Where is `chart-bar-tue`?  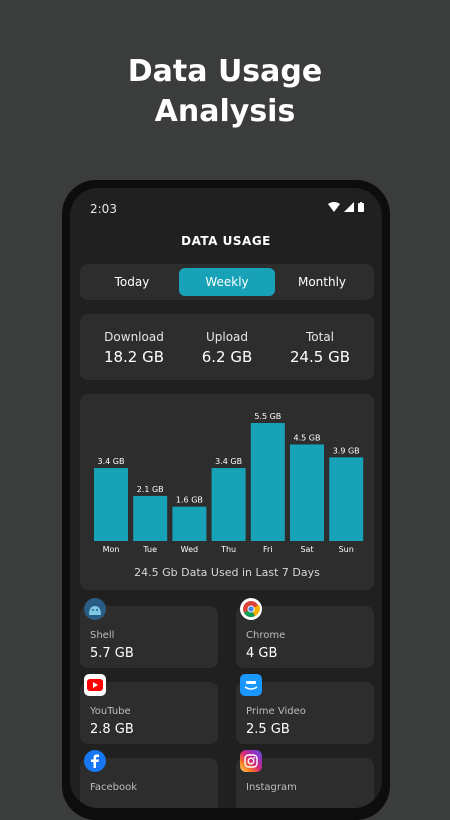
chart-bar-tue is located at coordinates (150, 518).